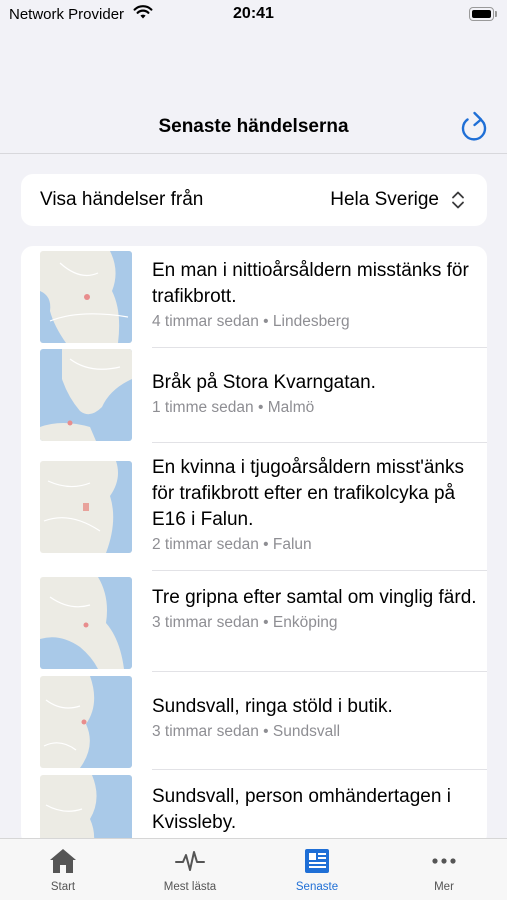  What do you see at coordinates (474, 127) in the screenshot?
I see `refresh-icon` at bounding box center [474, 127].